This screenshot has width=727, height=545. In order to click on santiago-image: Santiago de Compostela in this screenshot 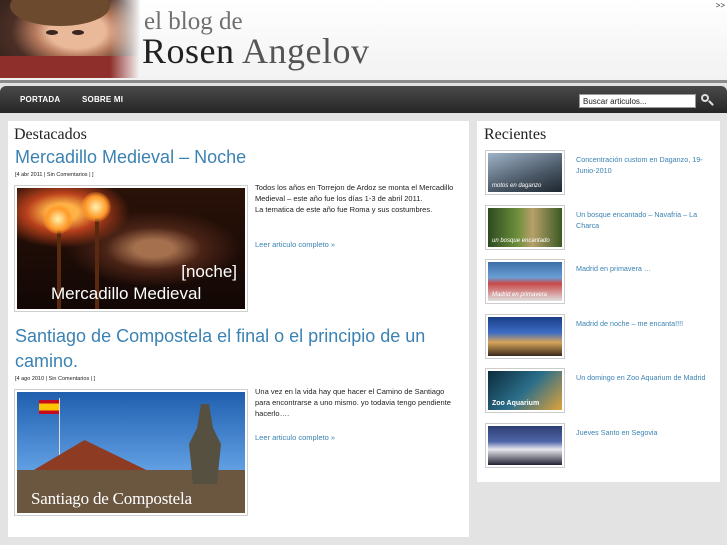, I will do `click(131, 452)`.